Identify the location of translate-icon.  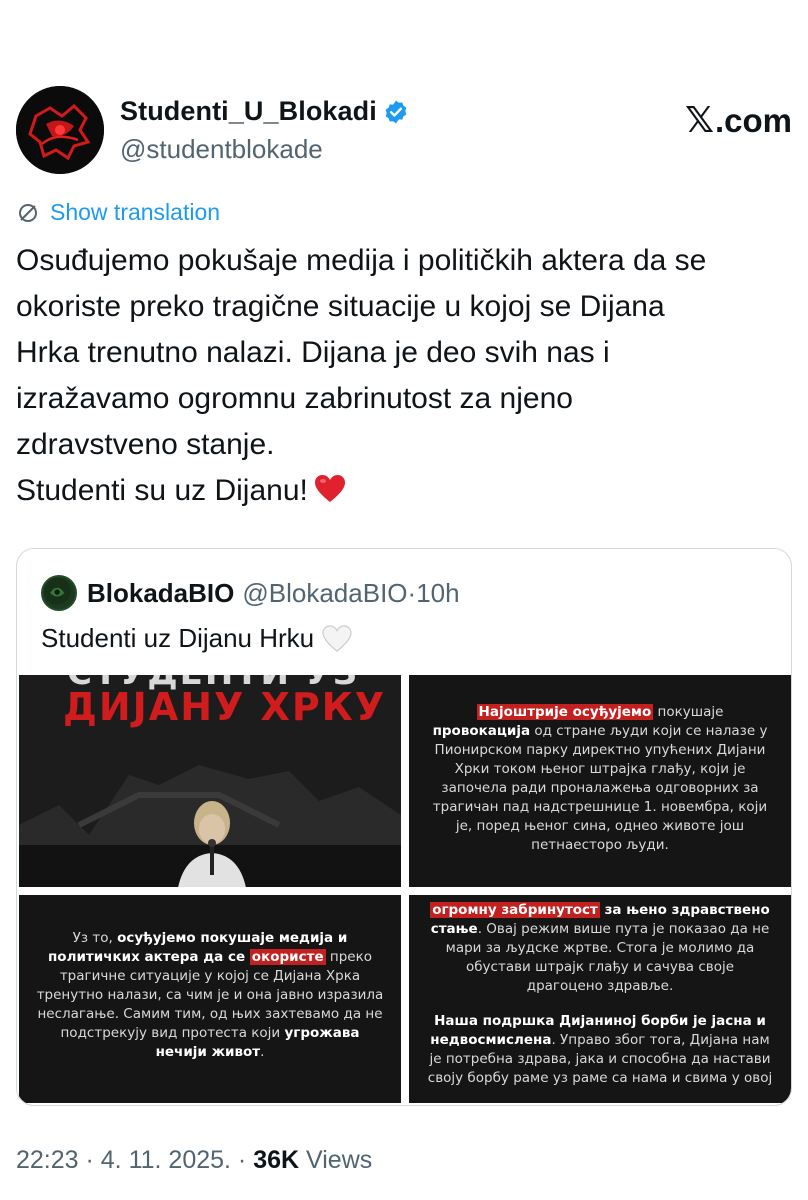
(28, 212).